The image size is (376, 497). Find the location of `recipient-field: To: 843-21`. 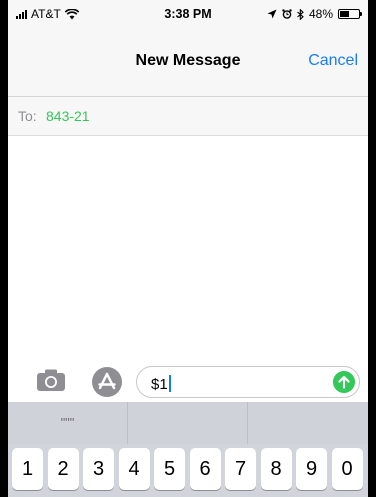

recipient-field: To: 843-21 is located at coordinates (188, 116).